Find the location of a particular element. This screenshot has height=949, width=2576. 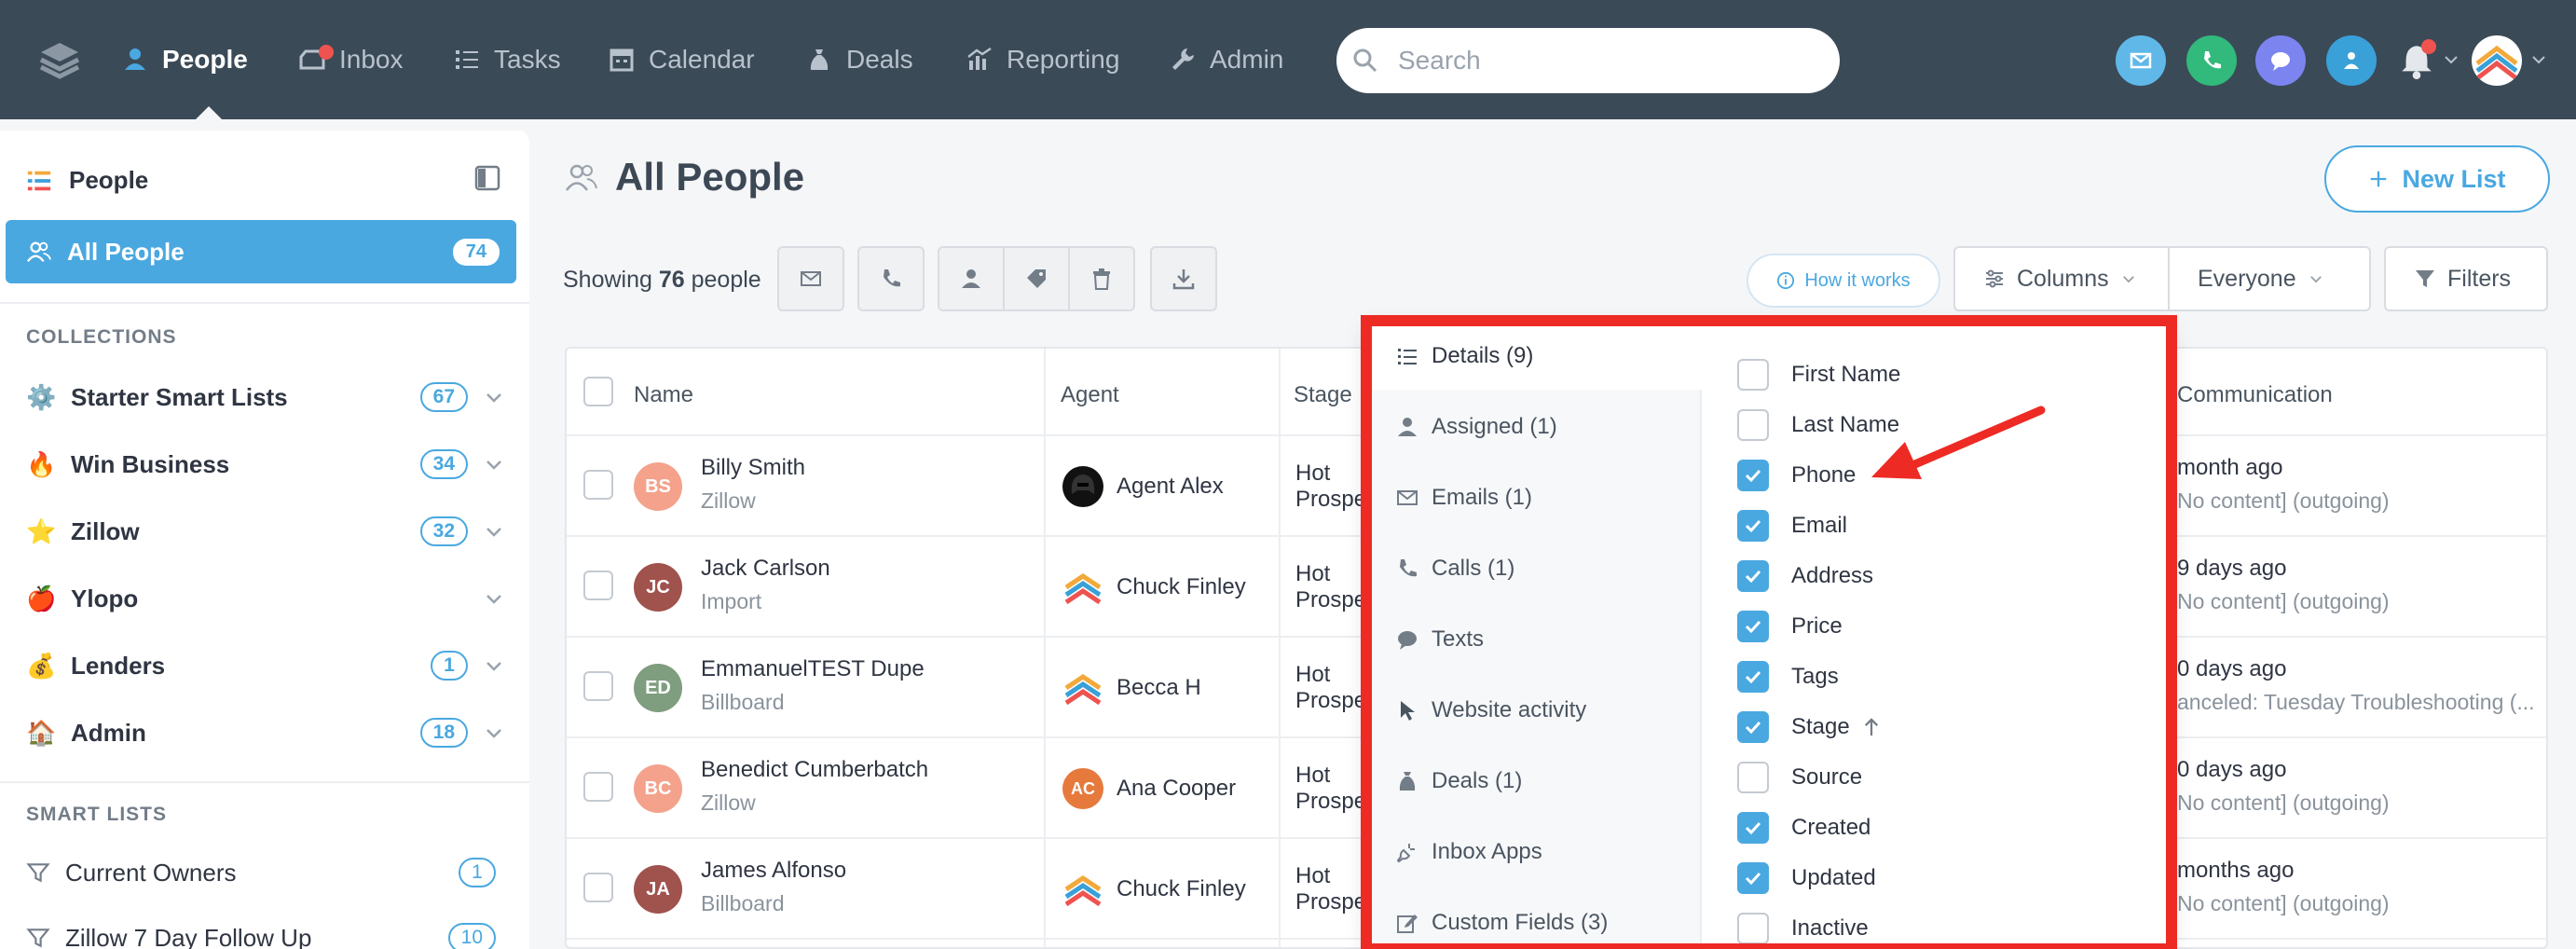

new-list-button: New List is located at coordinates (2437, 179).